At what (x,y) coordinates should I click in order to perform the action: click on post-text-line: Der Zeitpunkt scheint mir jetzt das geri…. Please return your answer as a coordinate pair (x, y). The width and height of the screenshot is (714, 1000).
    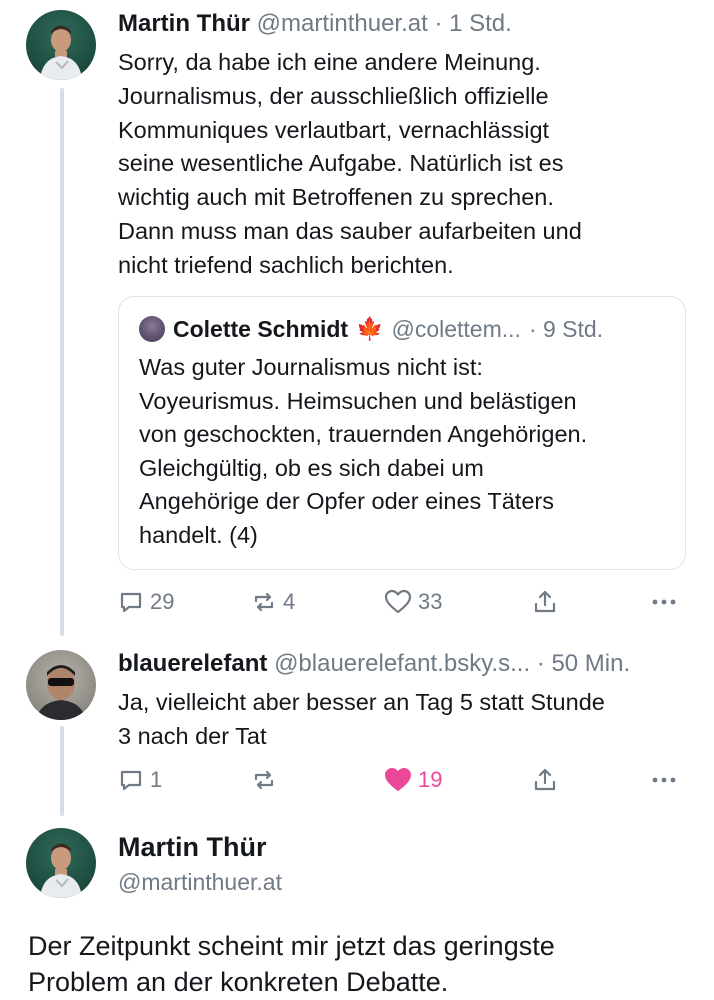
    Looking at the image, I should click on (291, 946).